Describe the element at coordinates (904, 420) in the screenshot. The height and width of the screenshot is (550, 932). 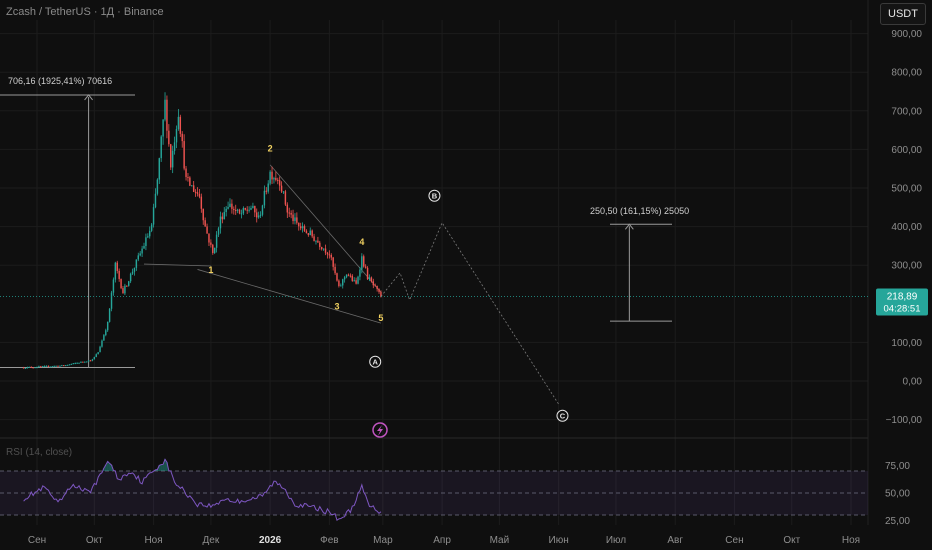
I see `price-label: −100,00` at that location.